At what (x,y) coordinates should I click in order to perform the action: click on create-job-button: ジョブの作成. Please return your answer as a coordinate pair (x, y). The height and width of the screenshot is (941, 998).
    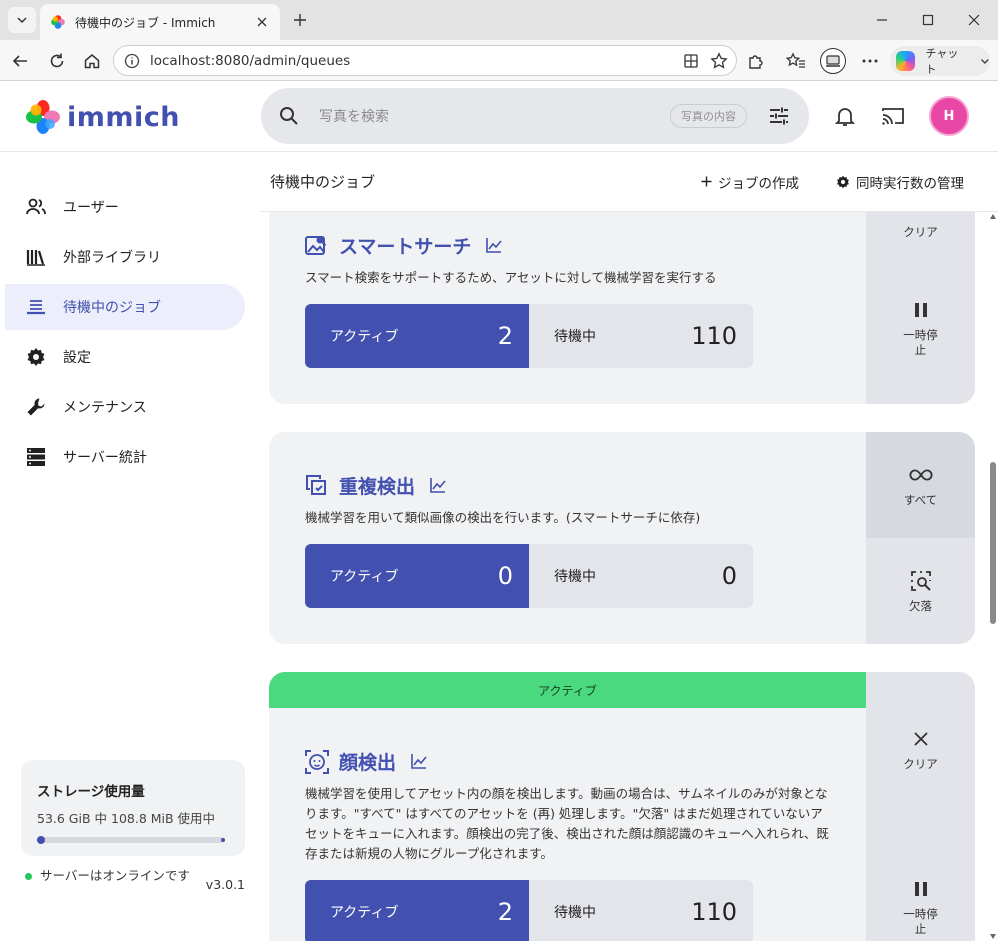
    Looking at the image, I should click on (750, 182).